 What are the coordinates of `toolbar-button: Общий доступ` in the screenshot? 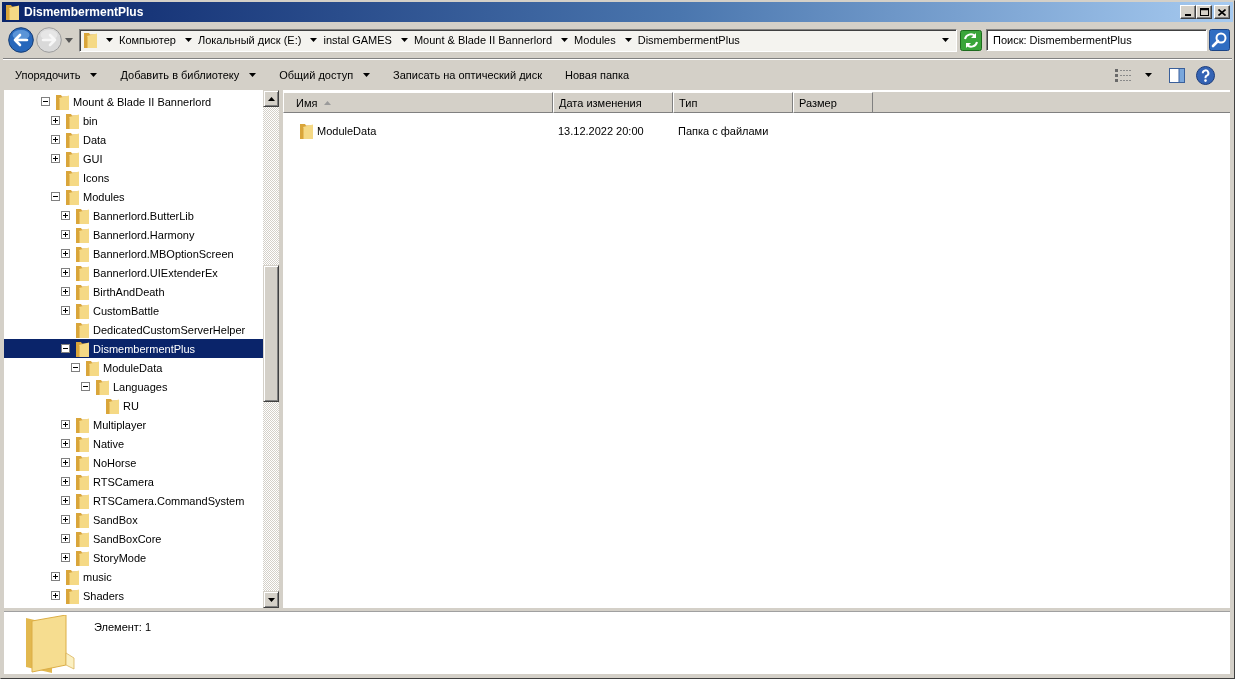 It's located at (325, 75).